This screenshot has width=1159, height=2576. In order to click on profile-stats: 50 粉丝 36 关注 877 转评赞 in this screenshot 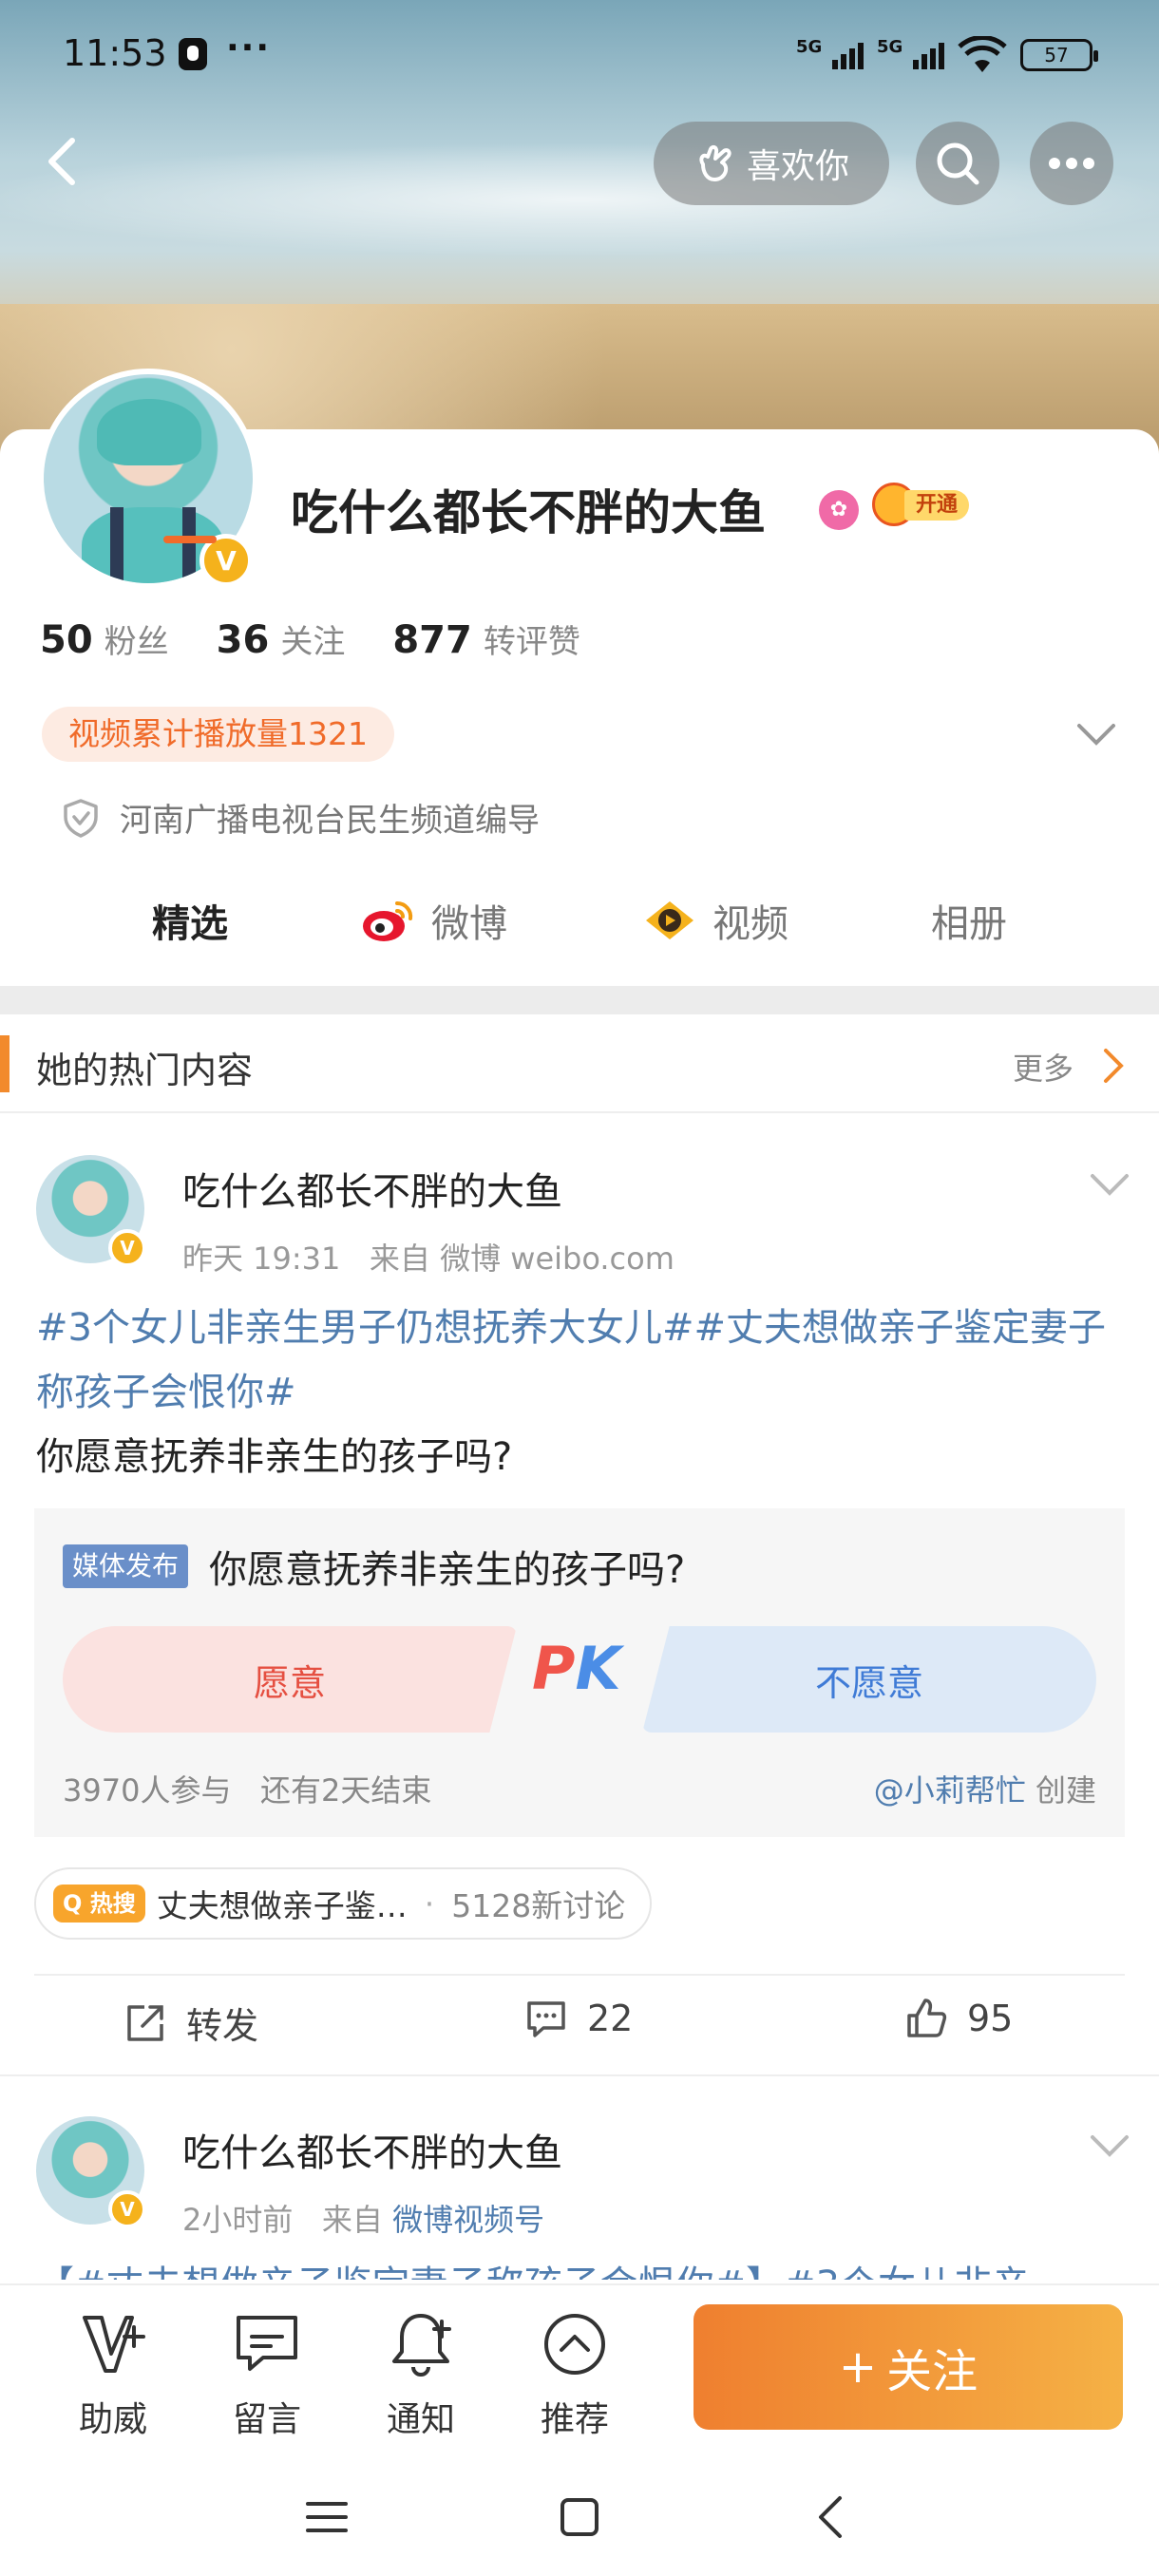, I will do `click(310, 639)`.